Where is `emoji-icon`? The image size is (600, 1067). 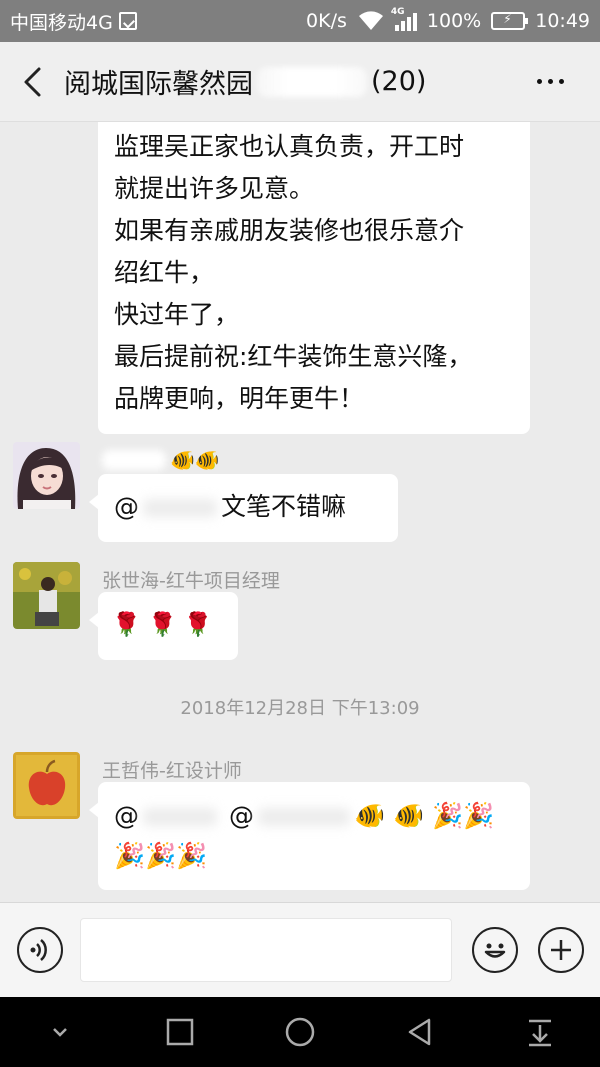 emoji-icon is located at coordinates (495, 950).